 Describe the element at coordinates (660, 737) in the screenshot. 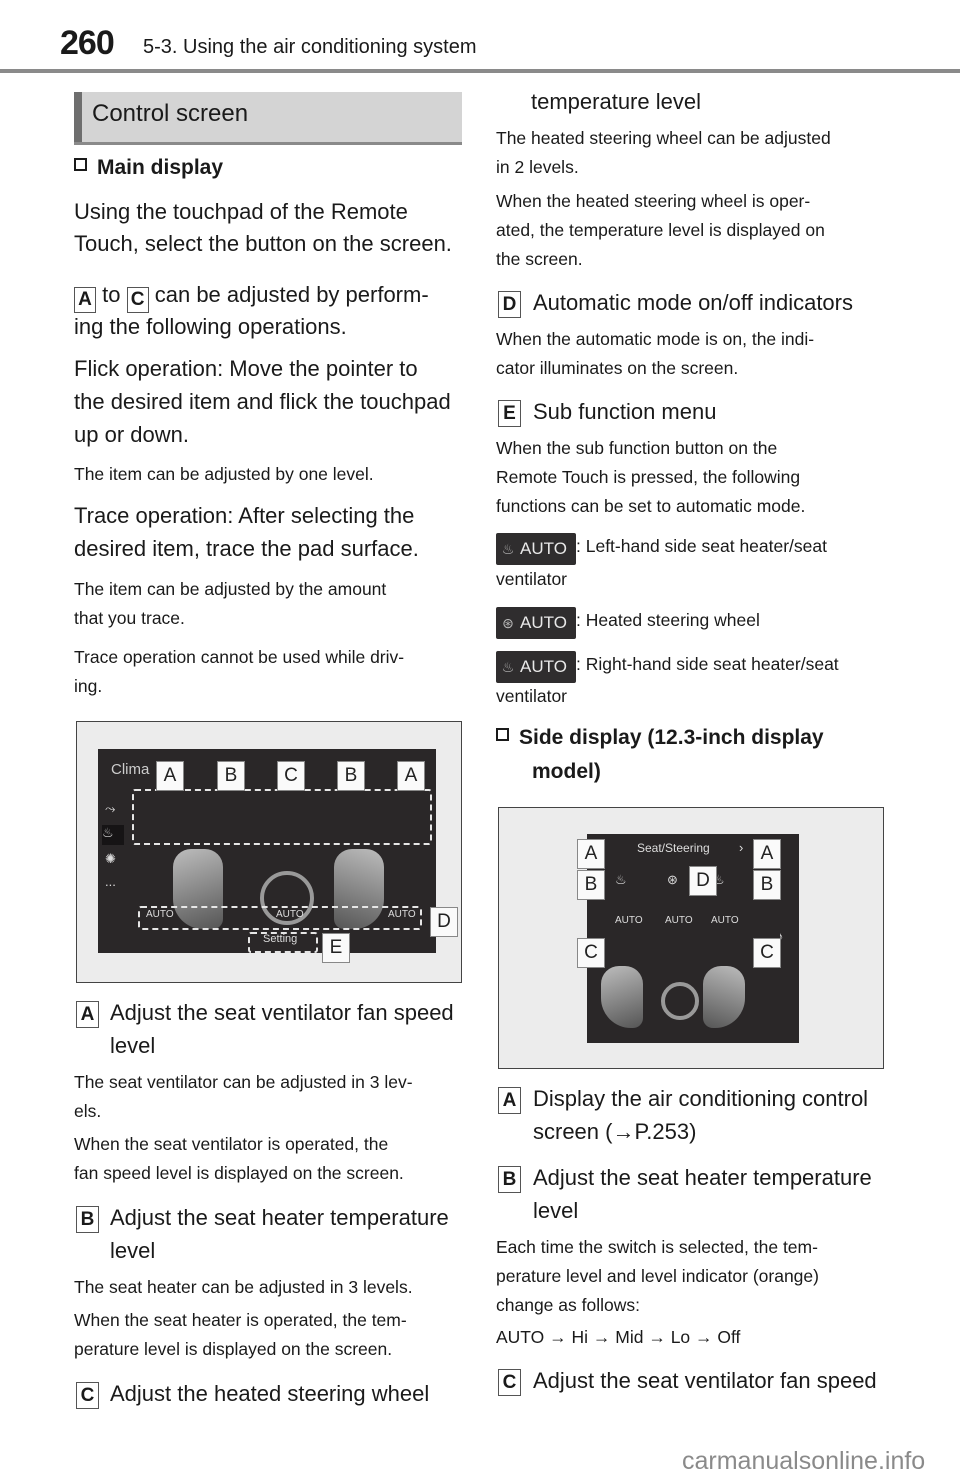

I see `side-display-heading: Side display (12.3-inch display` at that location.